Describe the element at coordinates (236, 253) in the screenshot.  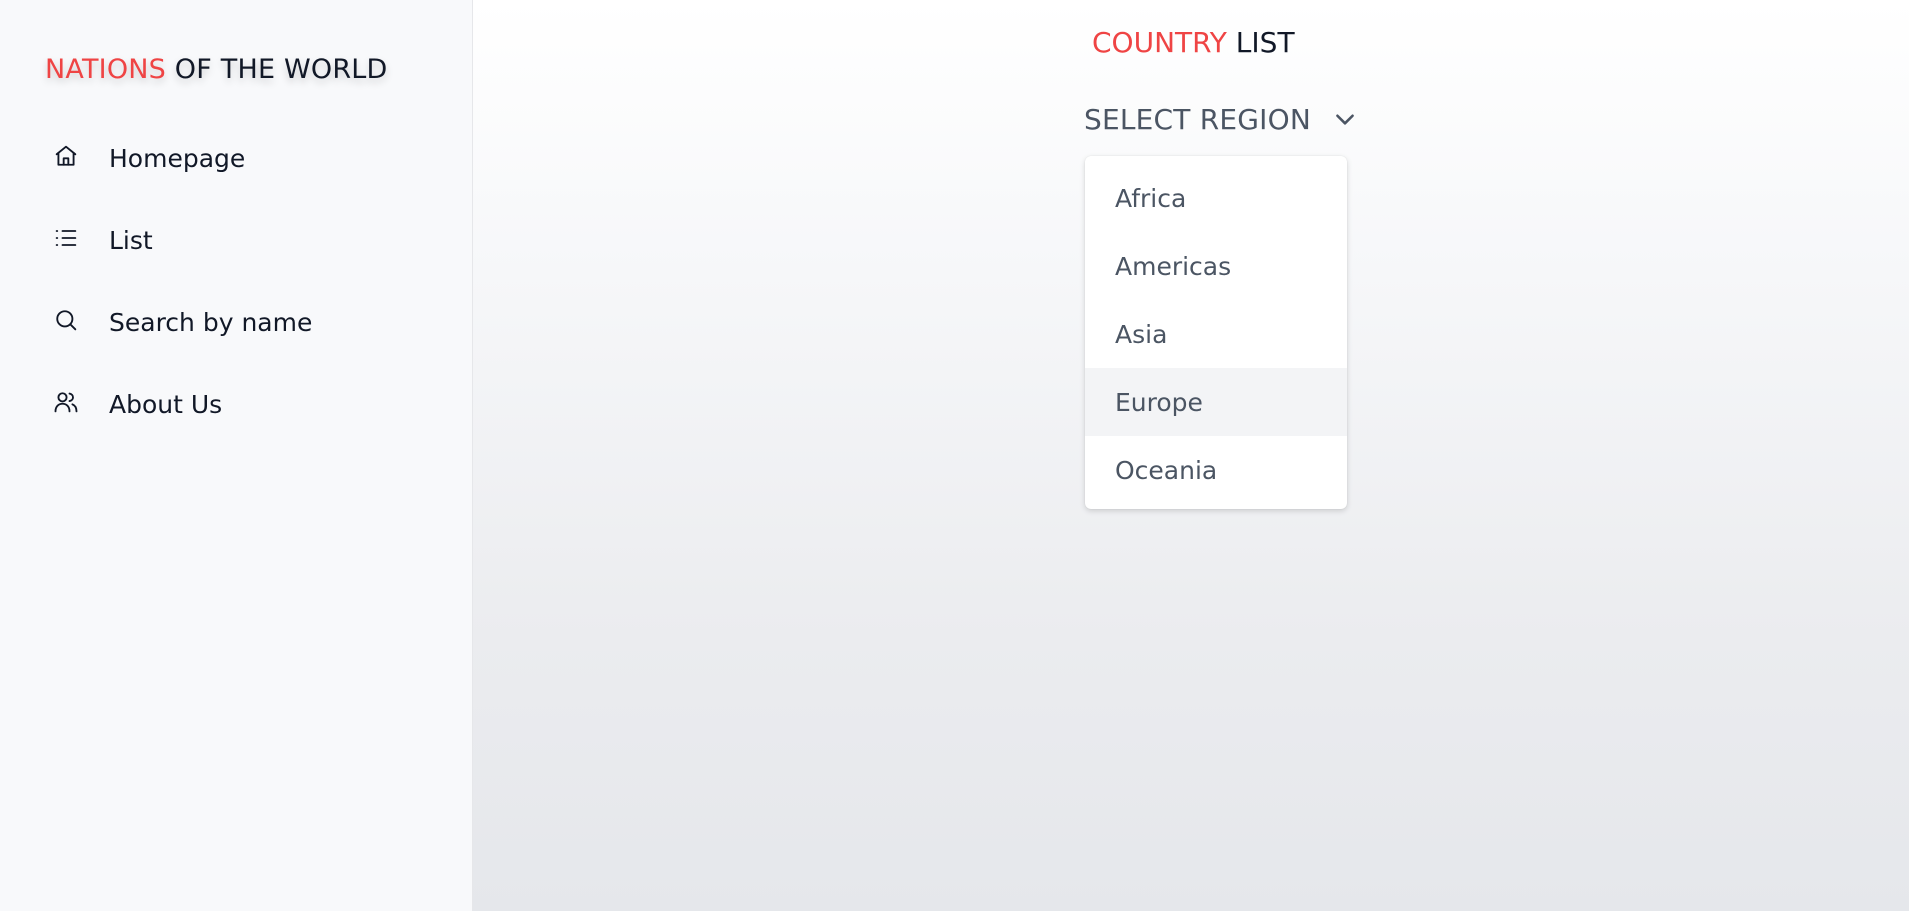
I see `sidebar-item-list: List` at that location.